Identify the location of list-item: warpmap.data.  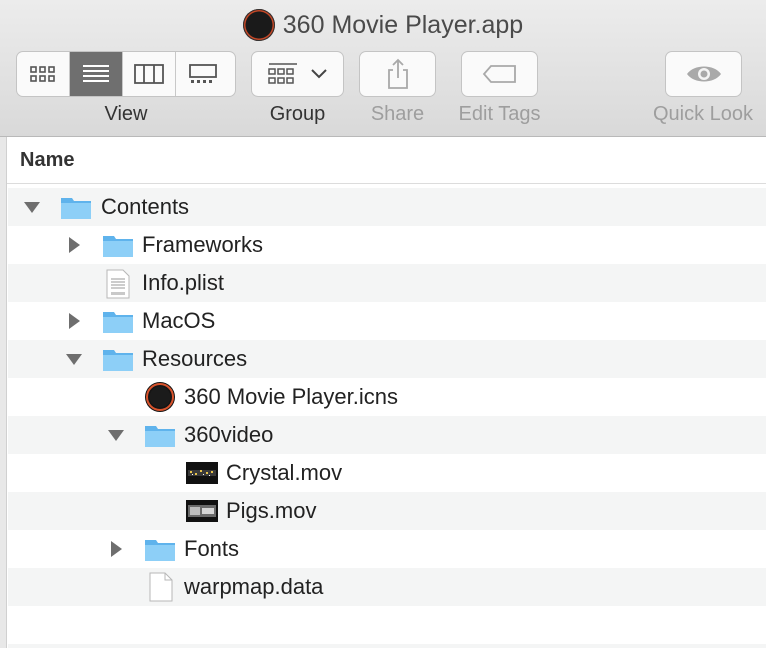
(387, 587).